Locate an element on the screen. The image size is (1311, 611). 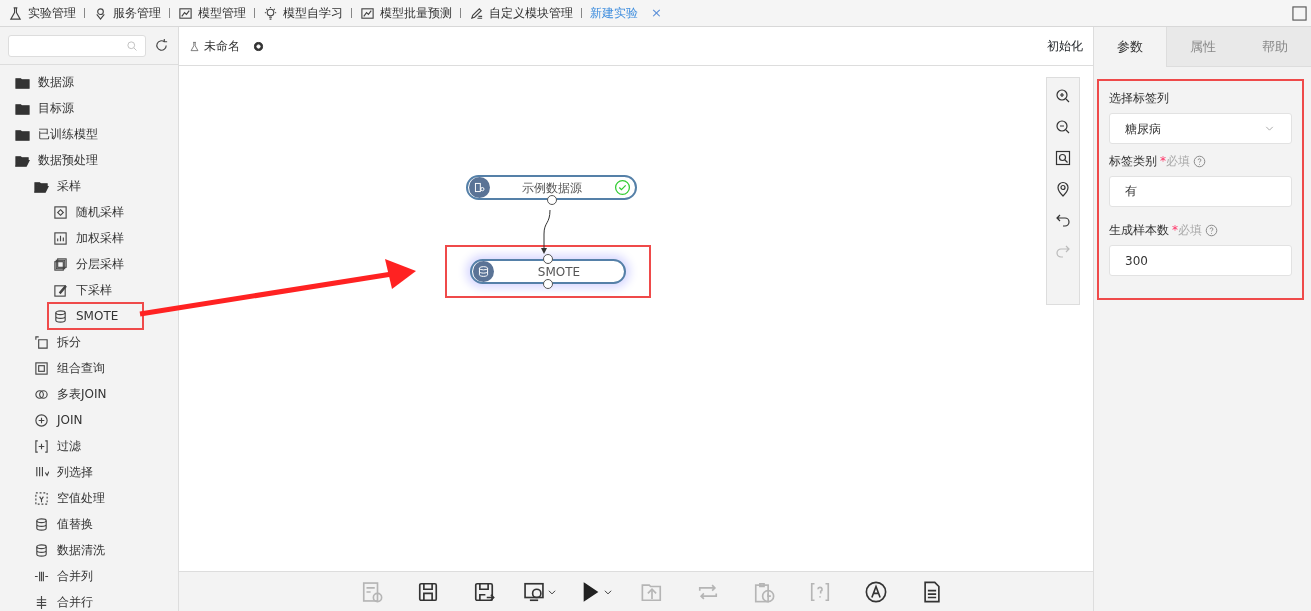
fit-view-icon is located at coordinates (1063, 158).